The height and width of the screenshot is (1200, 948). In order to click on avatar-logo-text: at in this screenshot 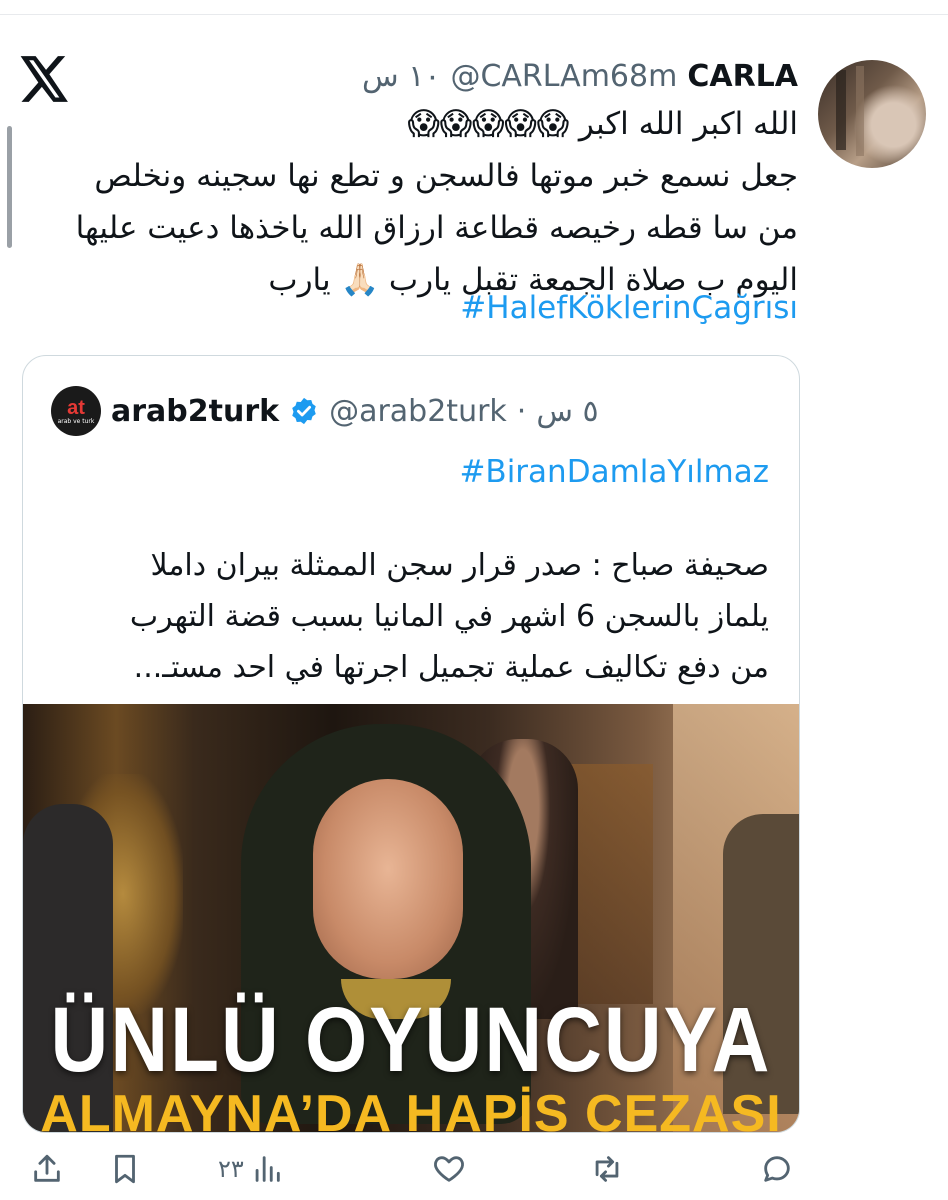, I will do `click(76, 407)`.